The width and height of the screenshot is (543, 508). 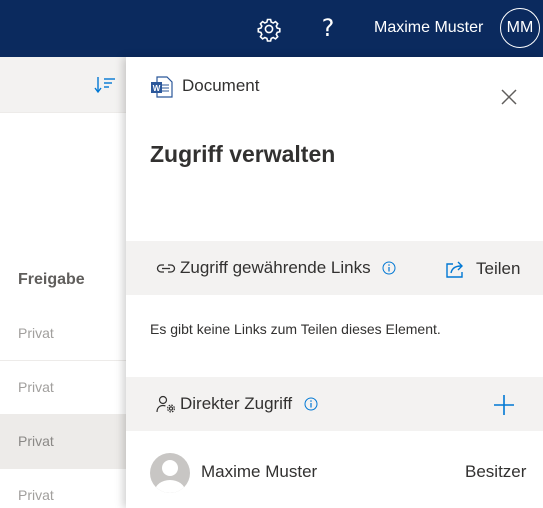 What do you see at coordinates (509, 97) in the screenshot?
I see `close-icon` at bounding box center [509, 97].